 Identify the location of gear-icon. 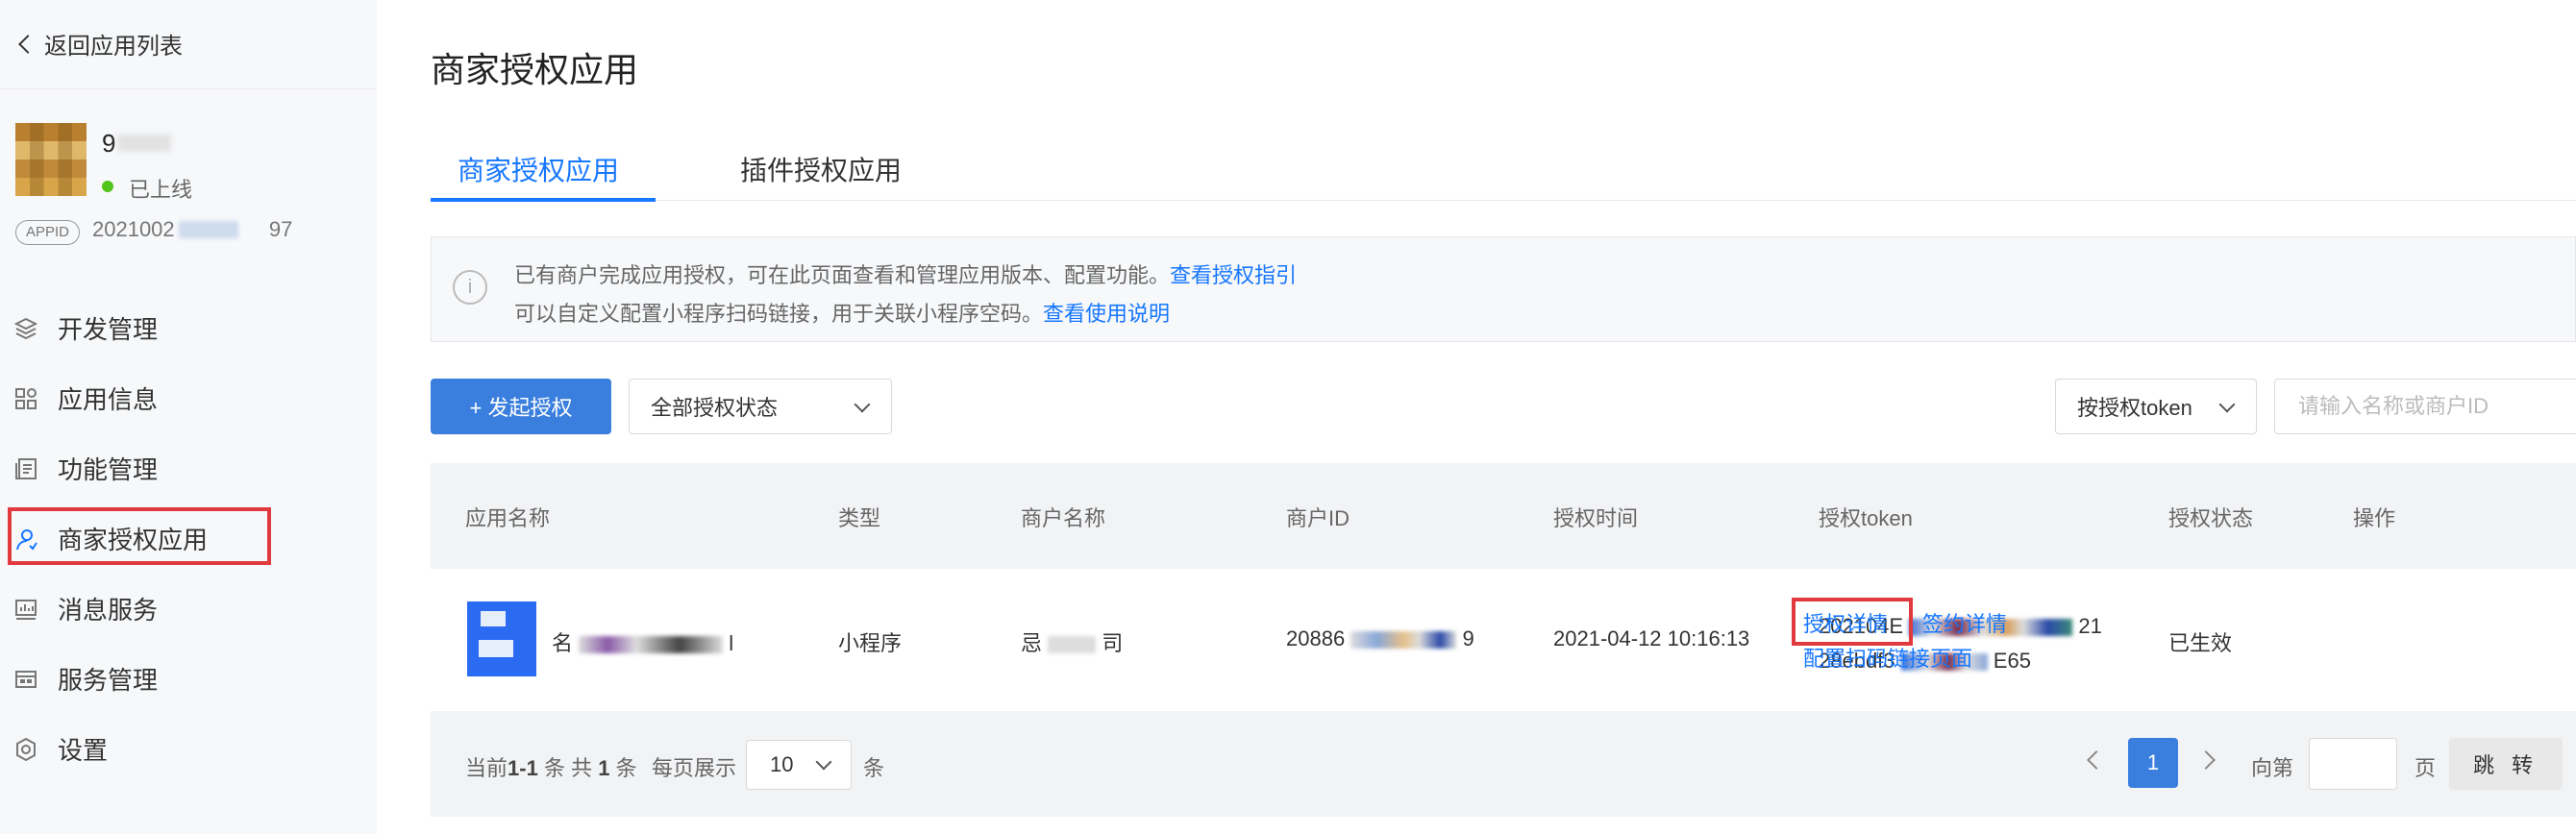
(26, 749).